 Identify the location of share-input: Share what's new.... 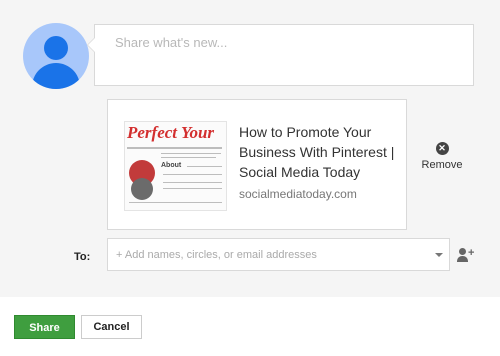
(280, 55).